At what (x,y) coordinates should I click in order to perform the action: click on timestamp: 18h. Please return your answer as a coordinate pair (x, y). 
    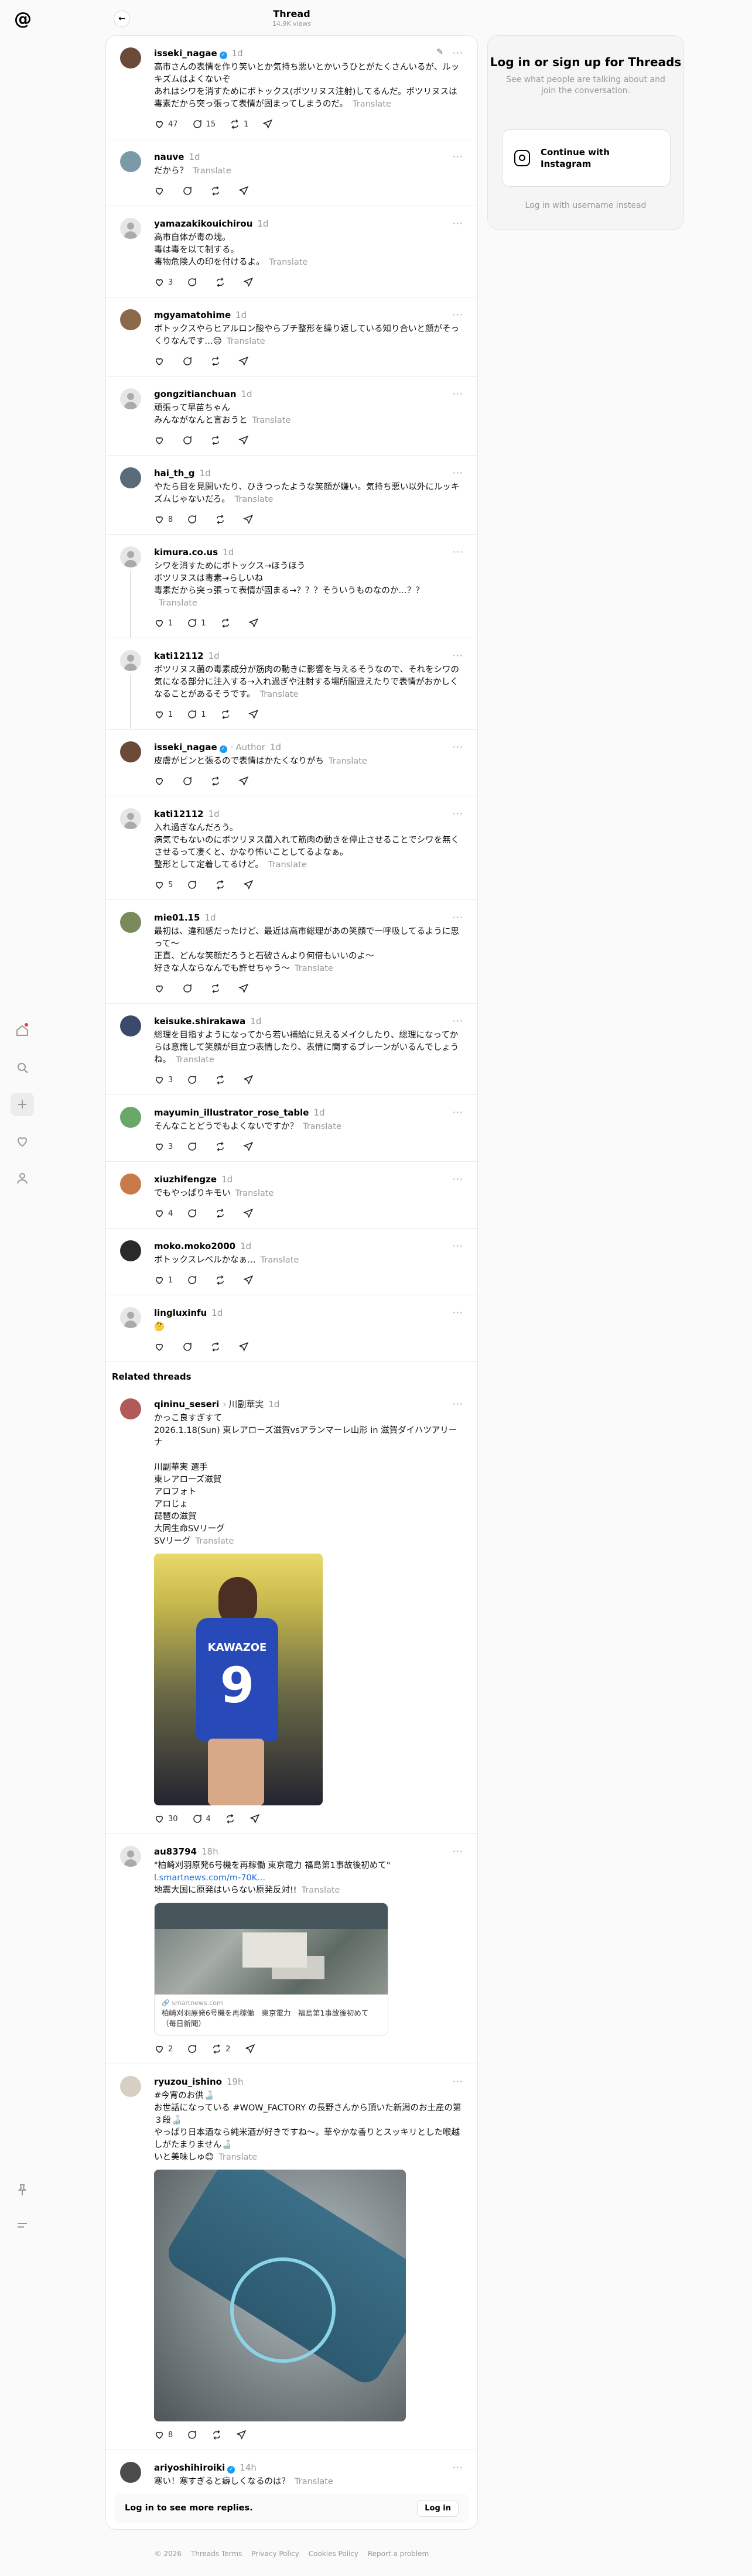
    Looking at the image, I should click on (209, 1852).